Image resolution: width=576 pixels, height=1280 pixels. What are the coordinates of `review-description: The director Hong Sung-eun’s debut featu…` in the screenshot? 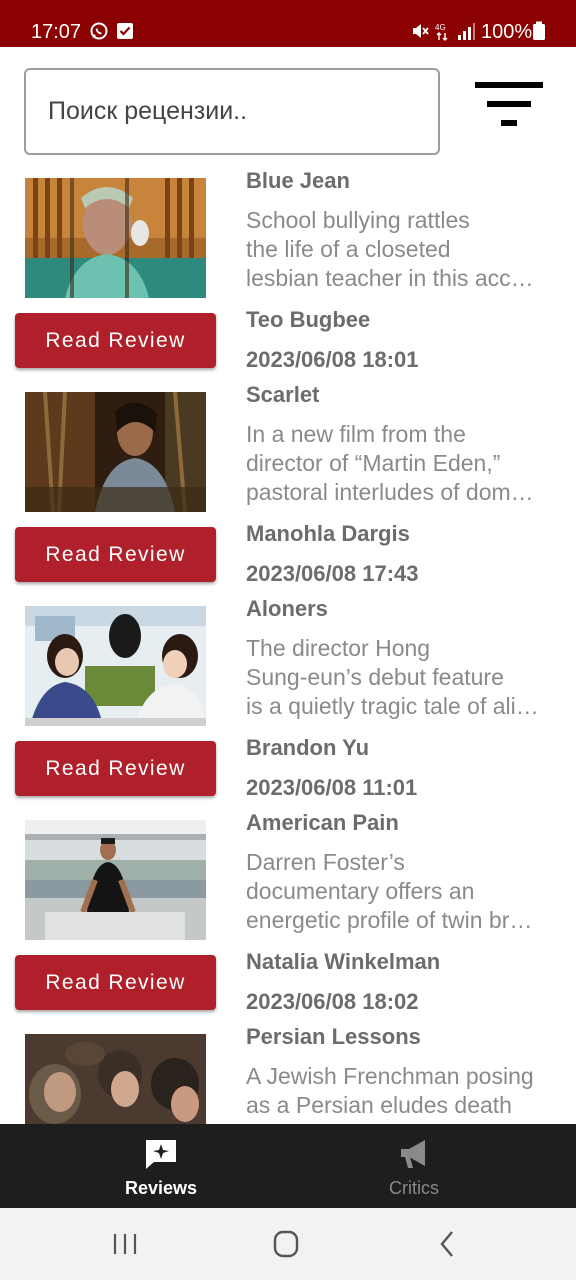 It's located at (392, 677).